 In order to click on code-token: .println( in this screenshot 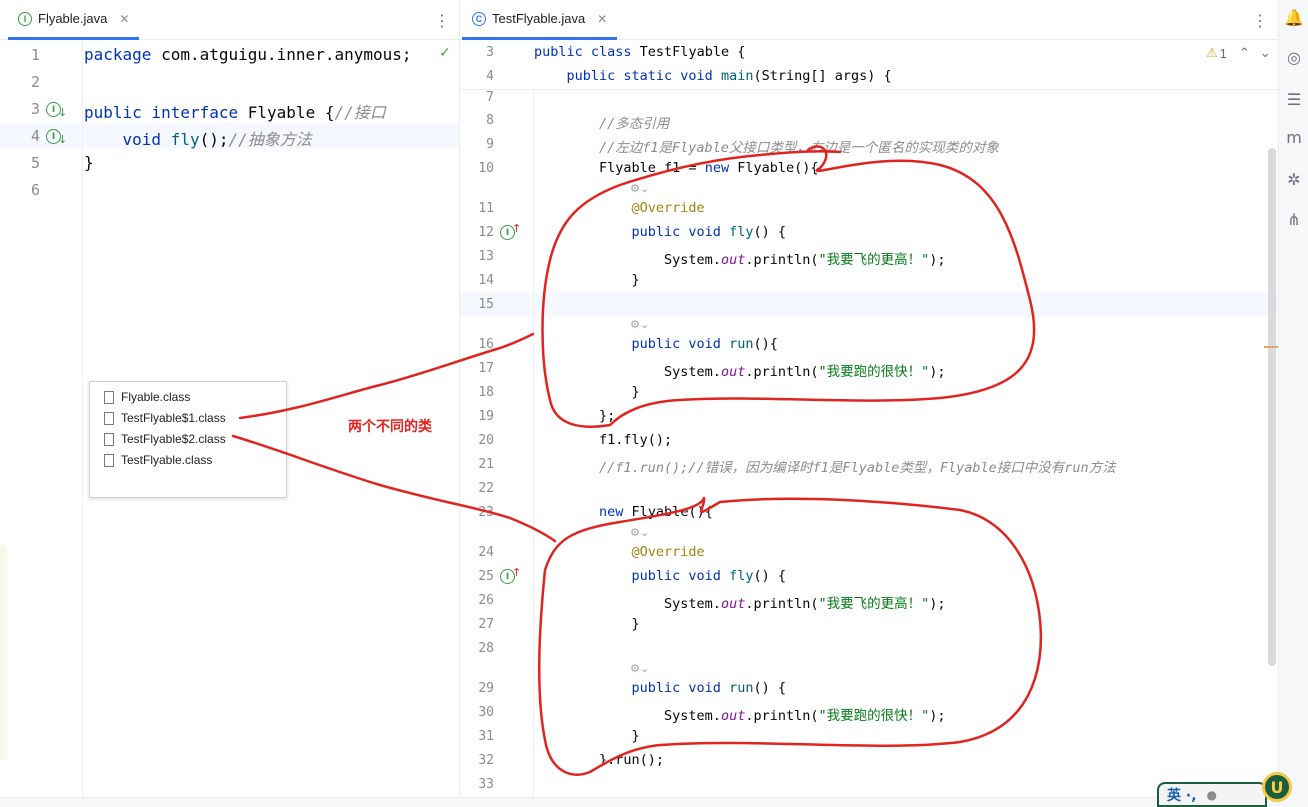, I will do `click(782, 372)`.